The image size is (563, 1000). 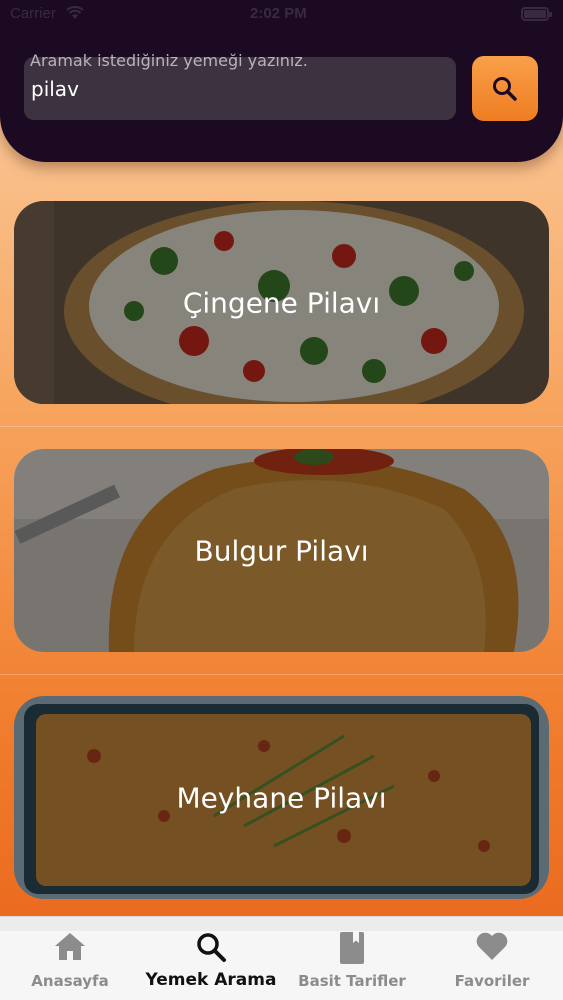 I want to click on tab-yemek-arama: Yemek Arama, so click(x=211, y=958).